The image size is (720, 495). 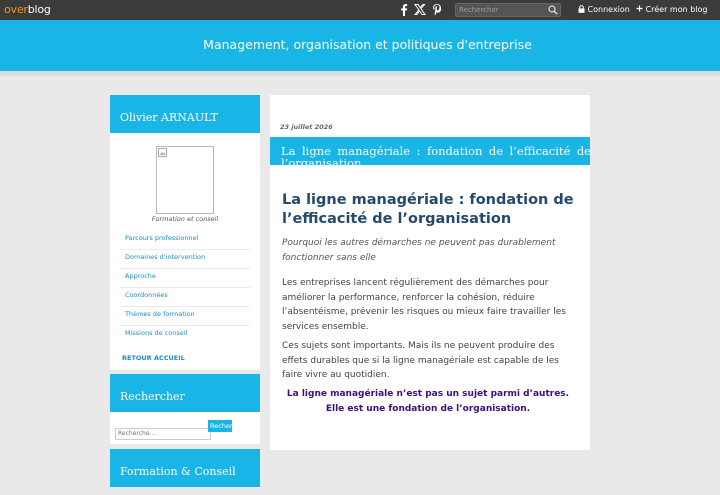 I want to click on top-search-input, so click(x=503, y=10).